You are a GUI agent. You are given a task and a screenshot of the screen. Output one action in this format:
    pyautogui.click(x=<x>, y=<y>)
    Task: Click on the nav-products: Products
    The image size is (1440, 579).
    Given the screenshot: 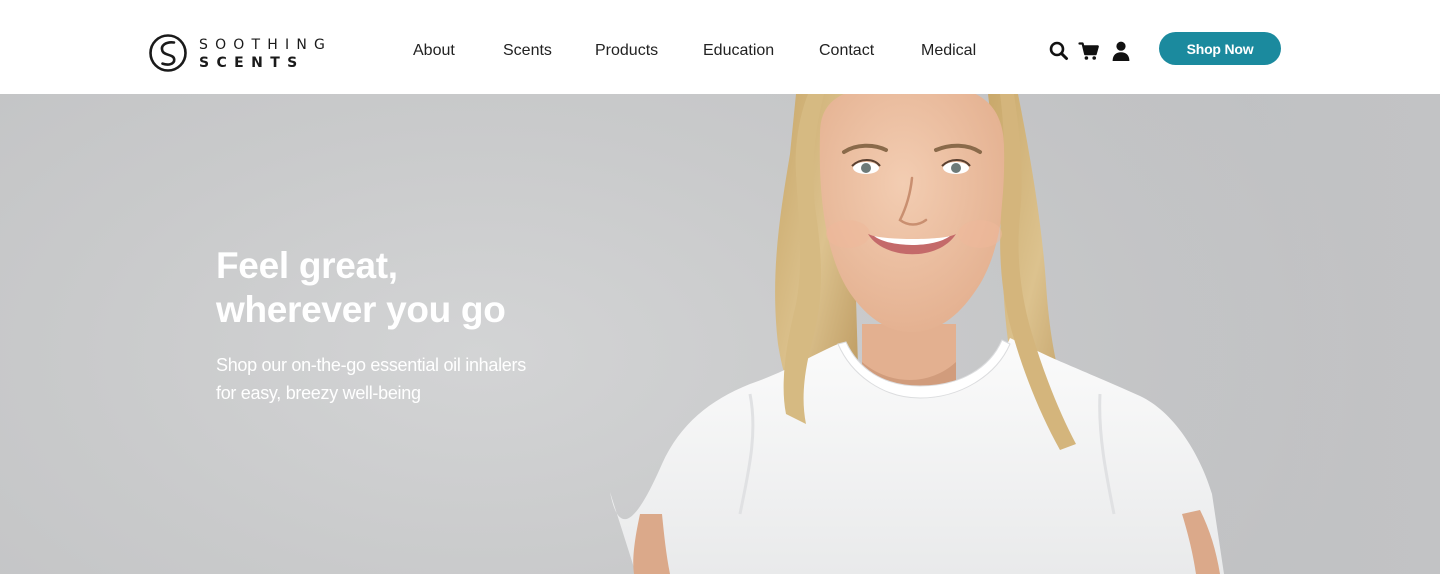 What is the action you would take?
    pyautogui.click(x=626, y=51)
    